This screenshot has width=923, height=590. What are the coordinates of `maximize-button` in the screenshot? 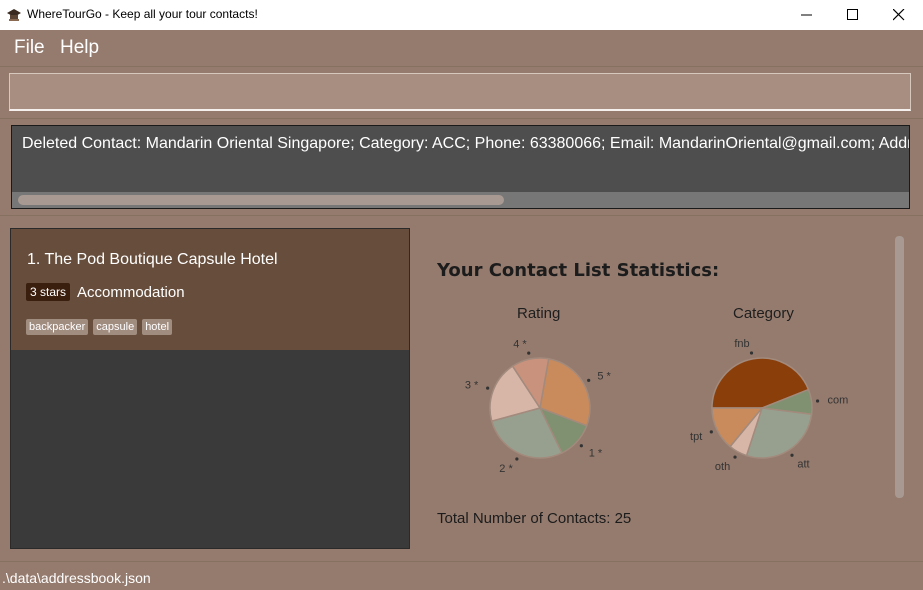 It's located at (853, 15).